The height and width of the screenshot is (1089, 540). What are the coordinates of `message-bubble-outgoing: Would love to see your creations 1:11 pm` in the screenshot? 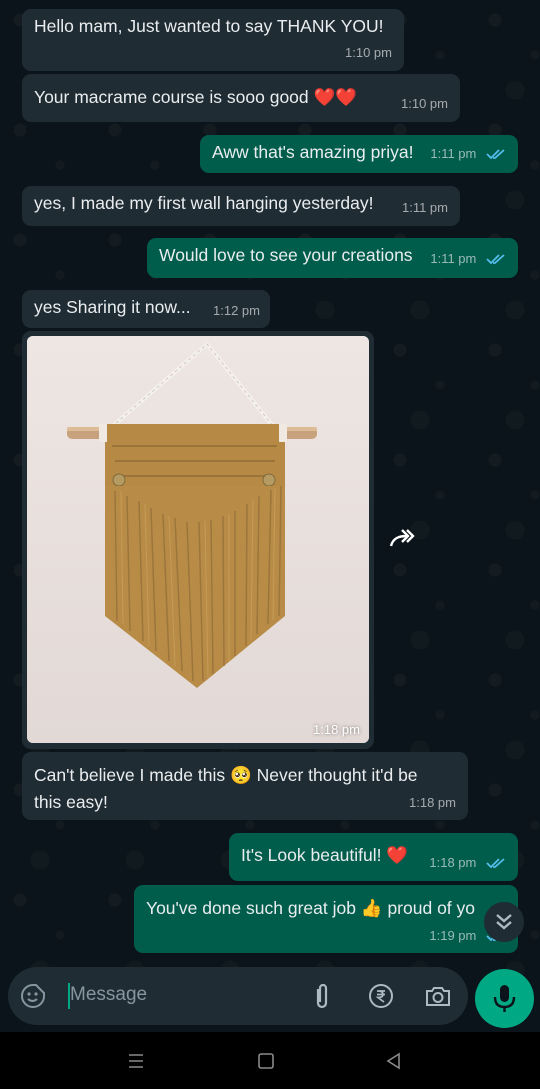 It's located at (332, 258).